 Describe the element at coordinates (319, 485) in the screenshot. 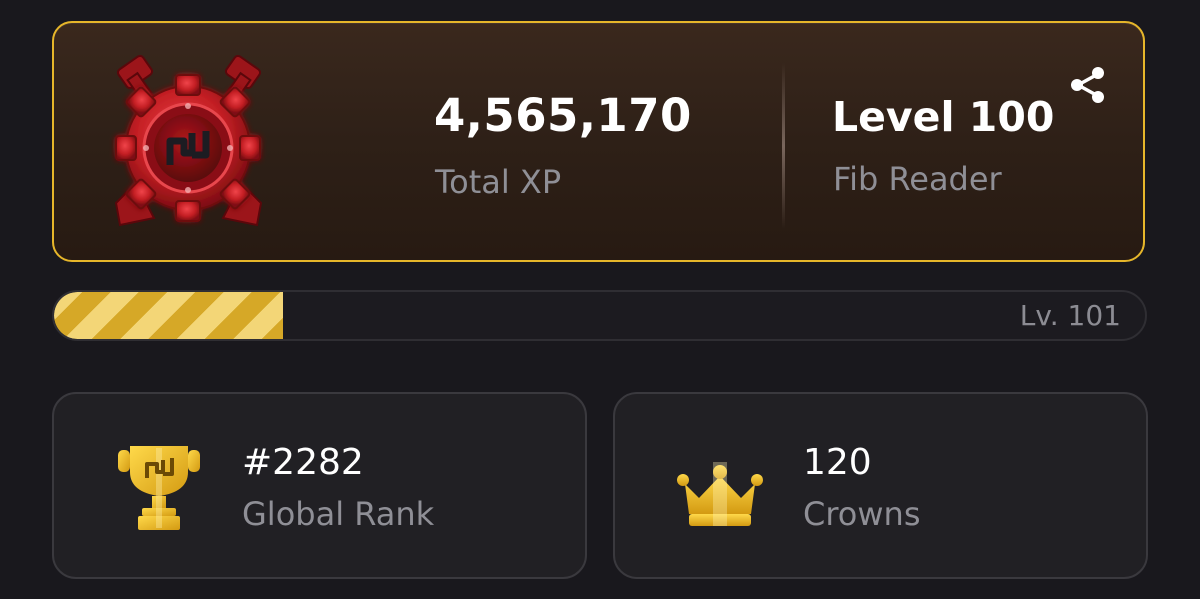

I see `global-rank-card: #2282 Global Rank` at that location.